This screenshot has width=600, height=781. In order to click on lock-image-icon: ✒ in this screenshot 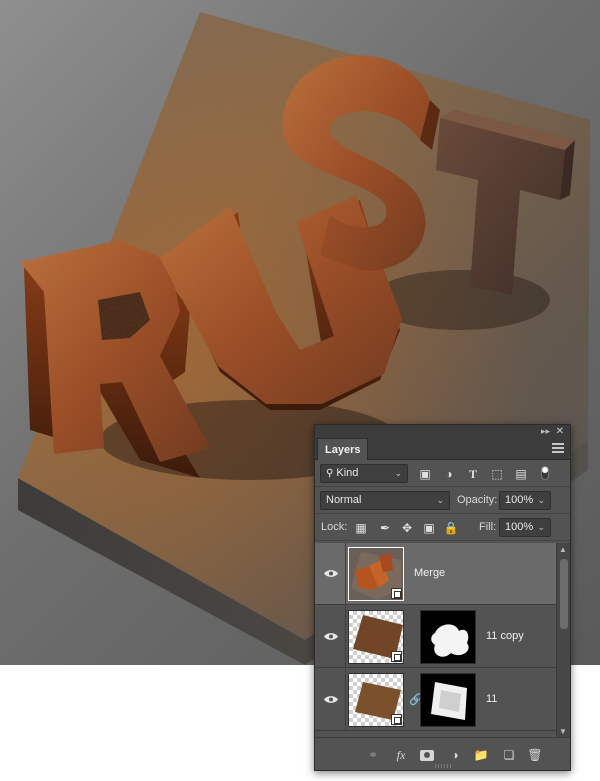, I will do `click(385, 528)`.